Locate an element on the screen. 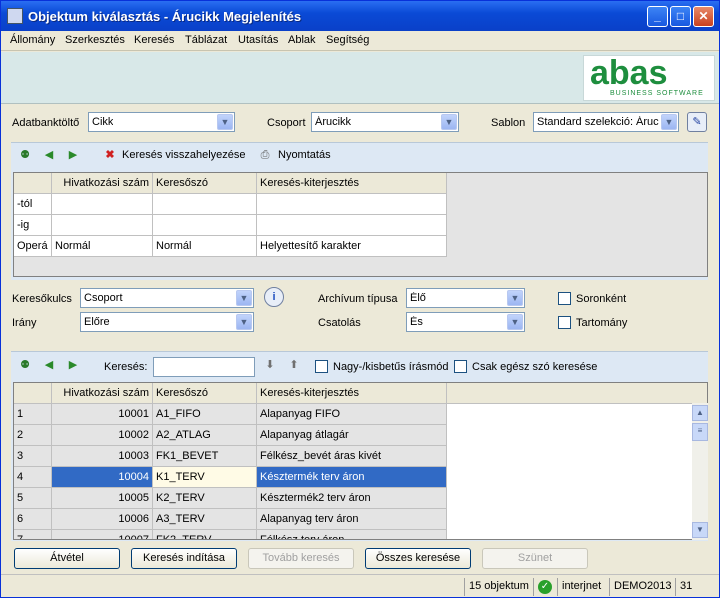  link-select: És ▼ is located at coordinates (465, 322).